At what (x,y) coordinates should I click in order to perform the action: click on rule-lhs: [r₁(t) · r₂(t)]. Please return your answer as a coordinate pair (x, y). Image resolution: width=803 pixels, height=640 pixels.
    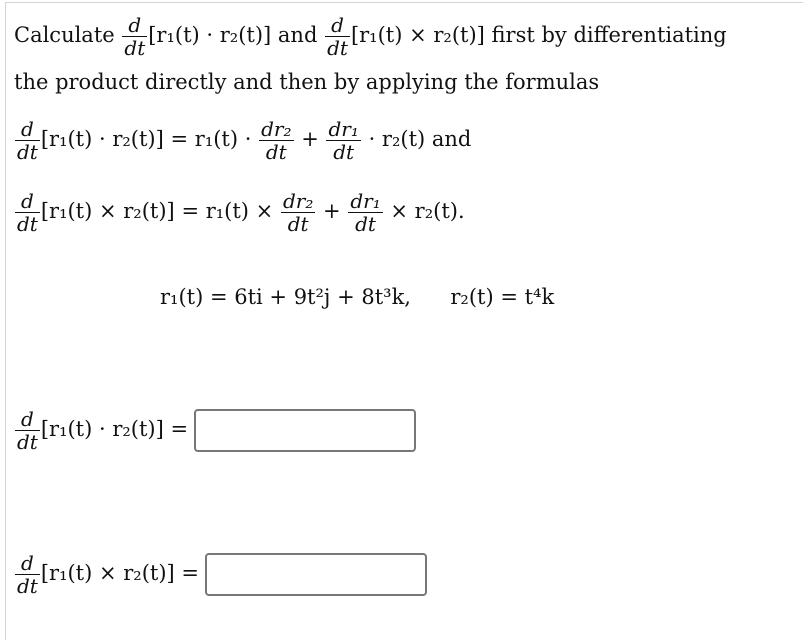
    Looking at the image, I should click on (102, 139).